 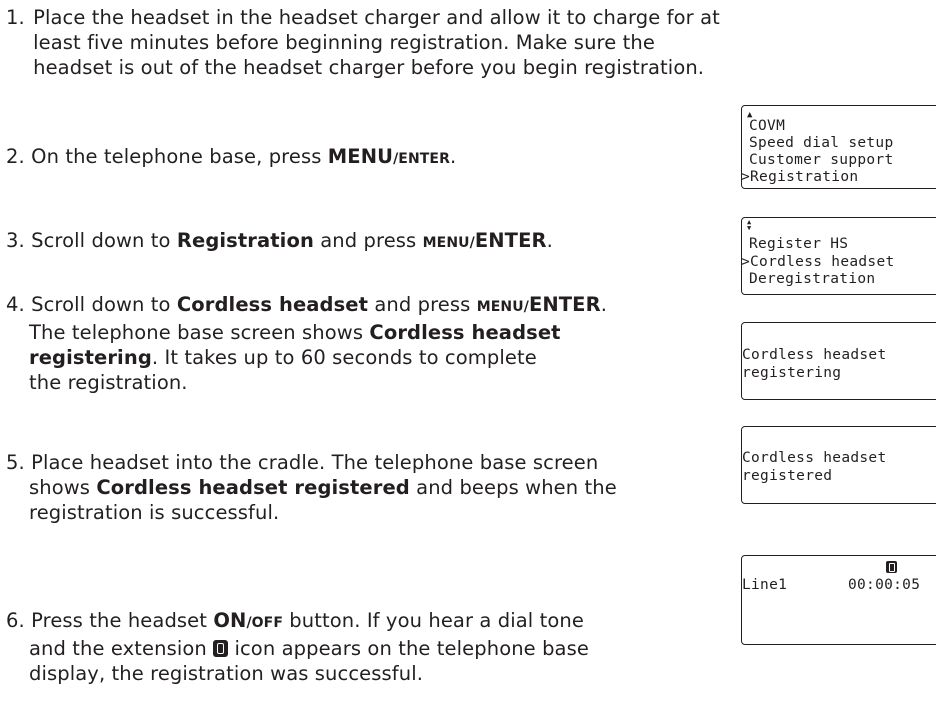 I want to click on lcd-line-selected: >Cordless headset, so click(x=818, y=262).